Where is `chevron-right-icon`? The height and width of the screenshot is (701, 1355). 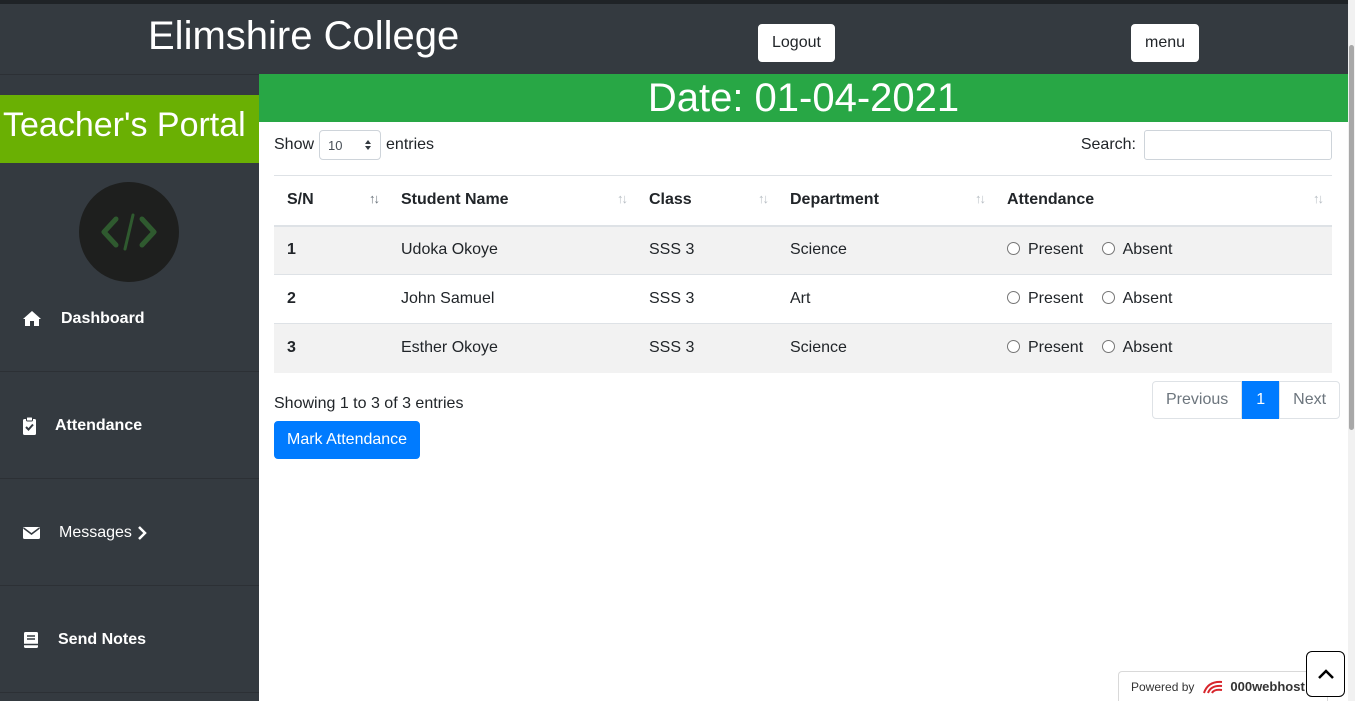
chevron-right-icon is located at coordinates (142, 533).